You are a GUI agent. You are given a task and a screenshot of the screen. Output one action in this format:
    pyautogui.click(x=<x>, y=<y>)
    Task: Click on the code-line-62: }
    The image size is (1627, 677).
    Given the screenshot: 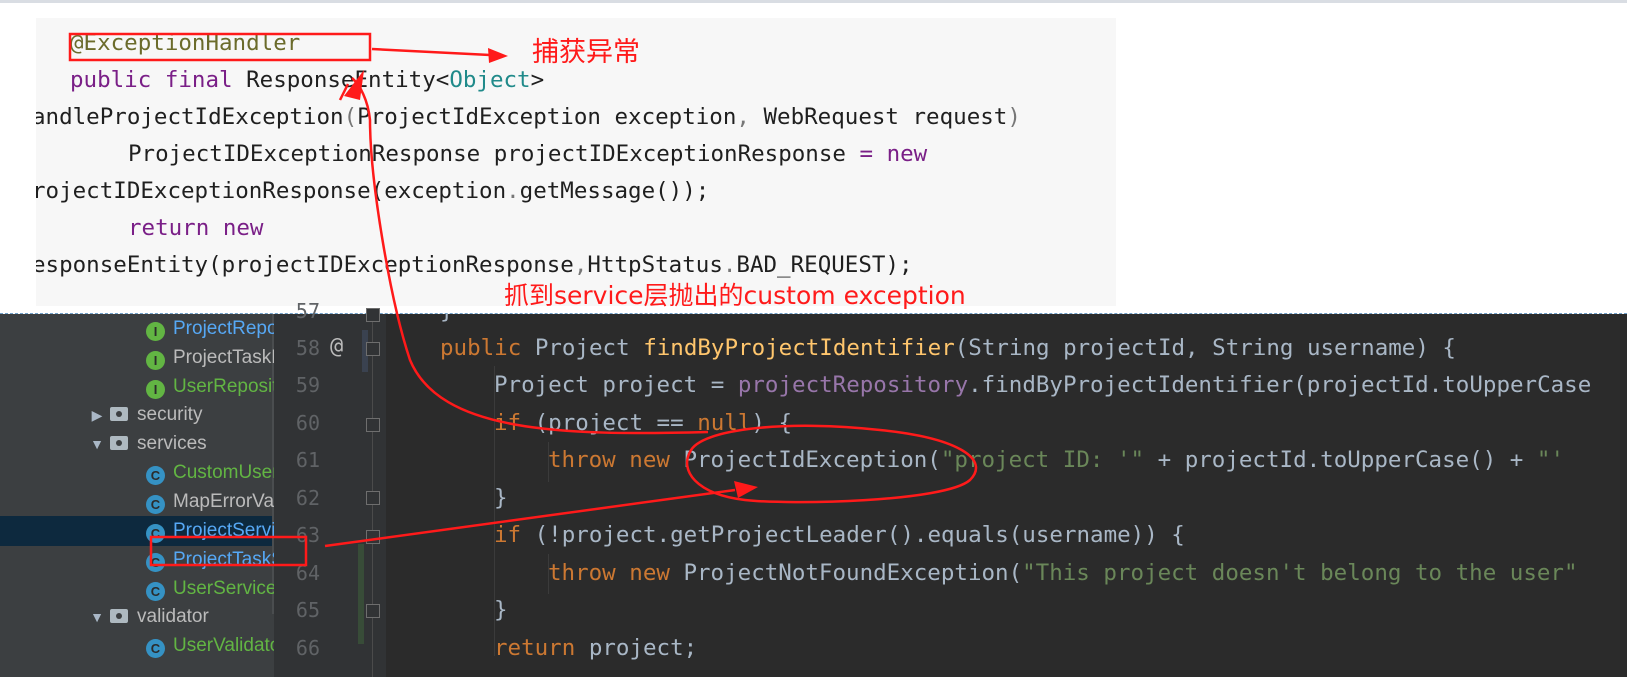 What is the action you would take?
    pyautogui.click(x=501, y=498)
    